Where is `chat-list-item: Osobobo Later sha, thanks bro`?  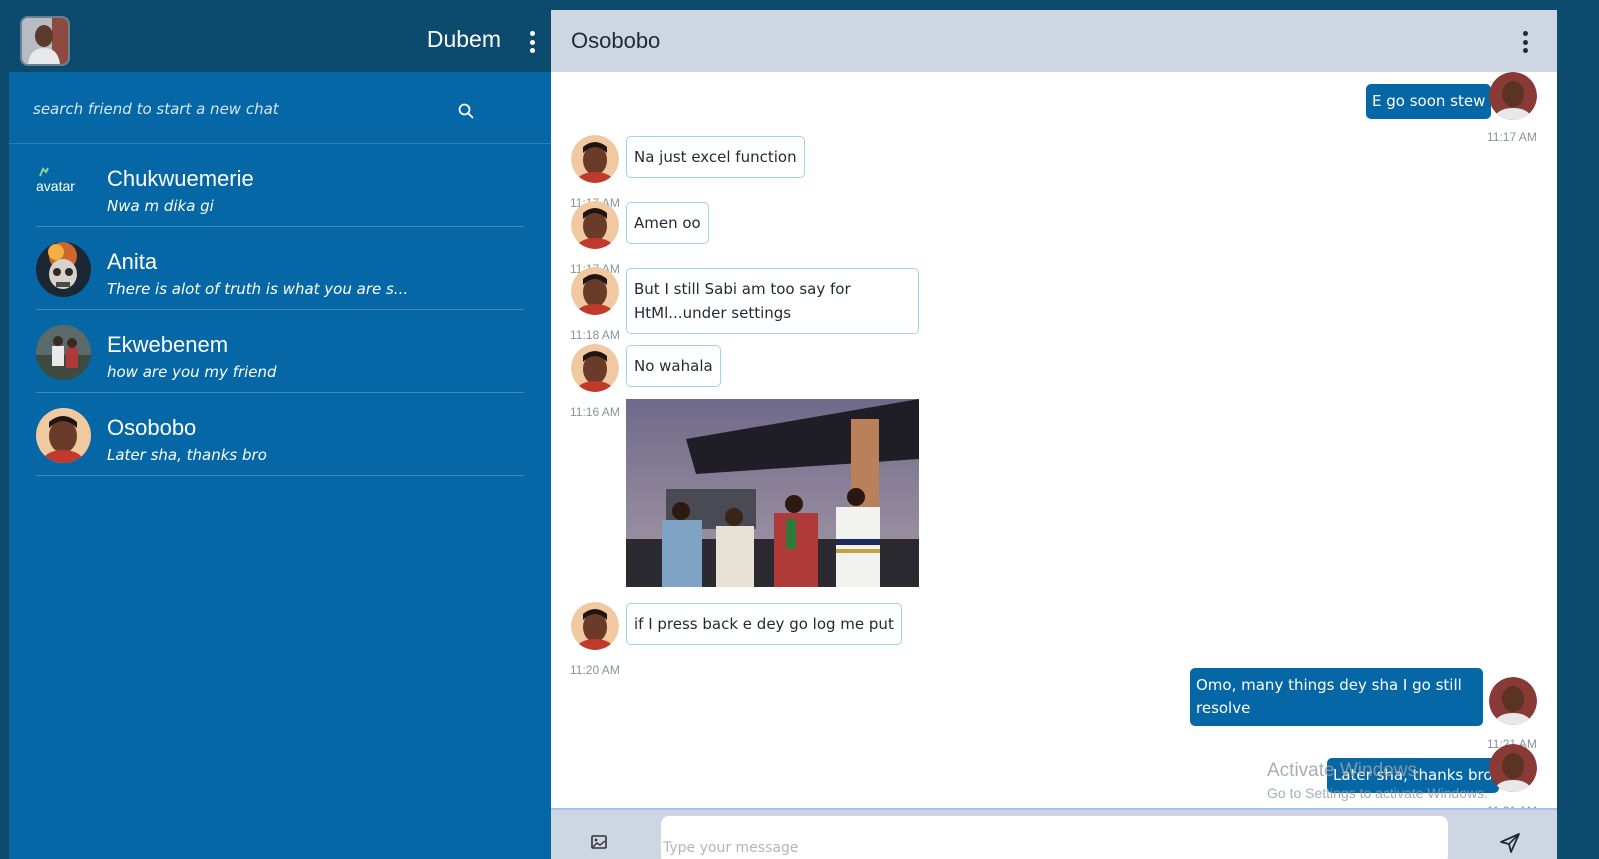
chat-list-item: Osobobo Later sha, thanks bro is located at coordinates (280, 434).